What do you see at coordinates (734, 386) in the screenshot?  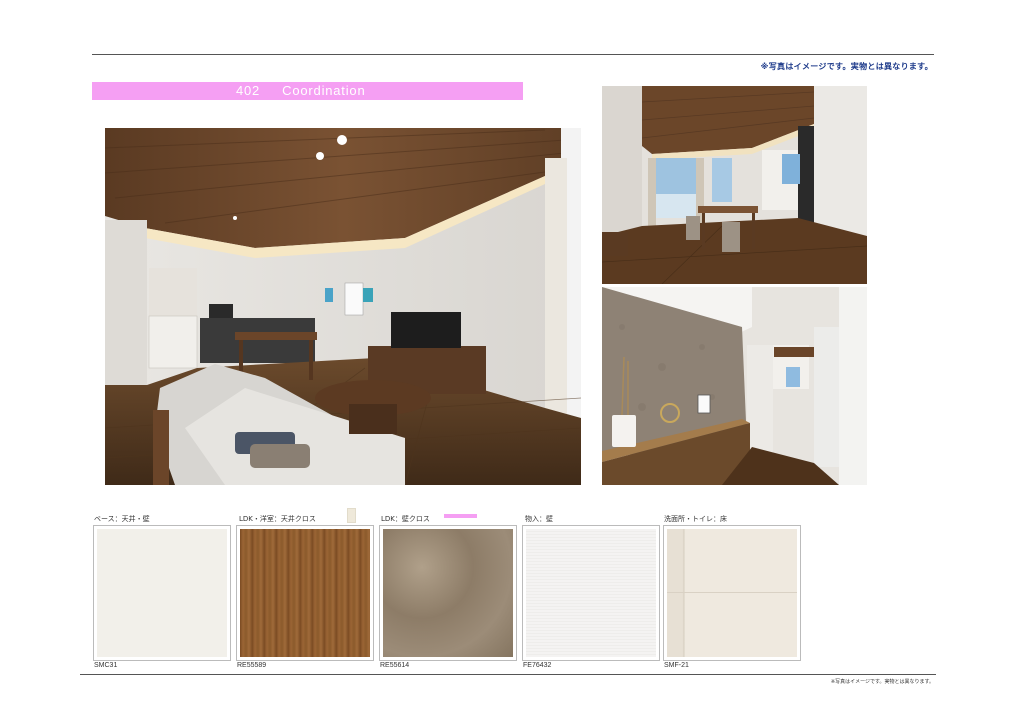 I see `corridor-photo` at bounding box center [734, 386].